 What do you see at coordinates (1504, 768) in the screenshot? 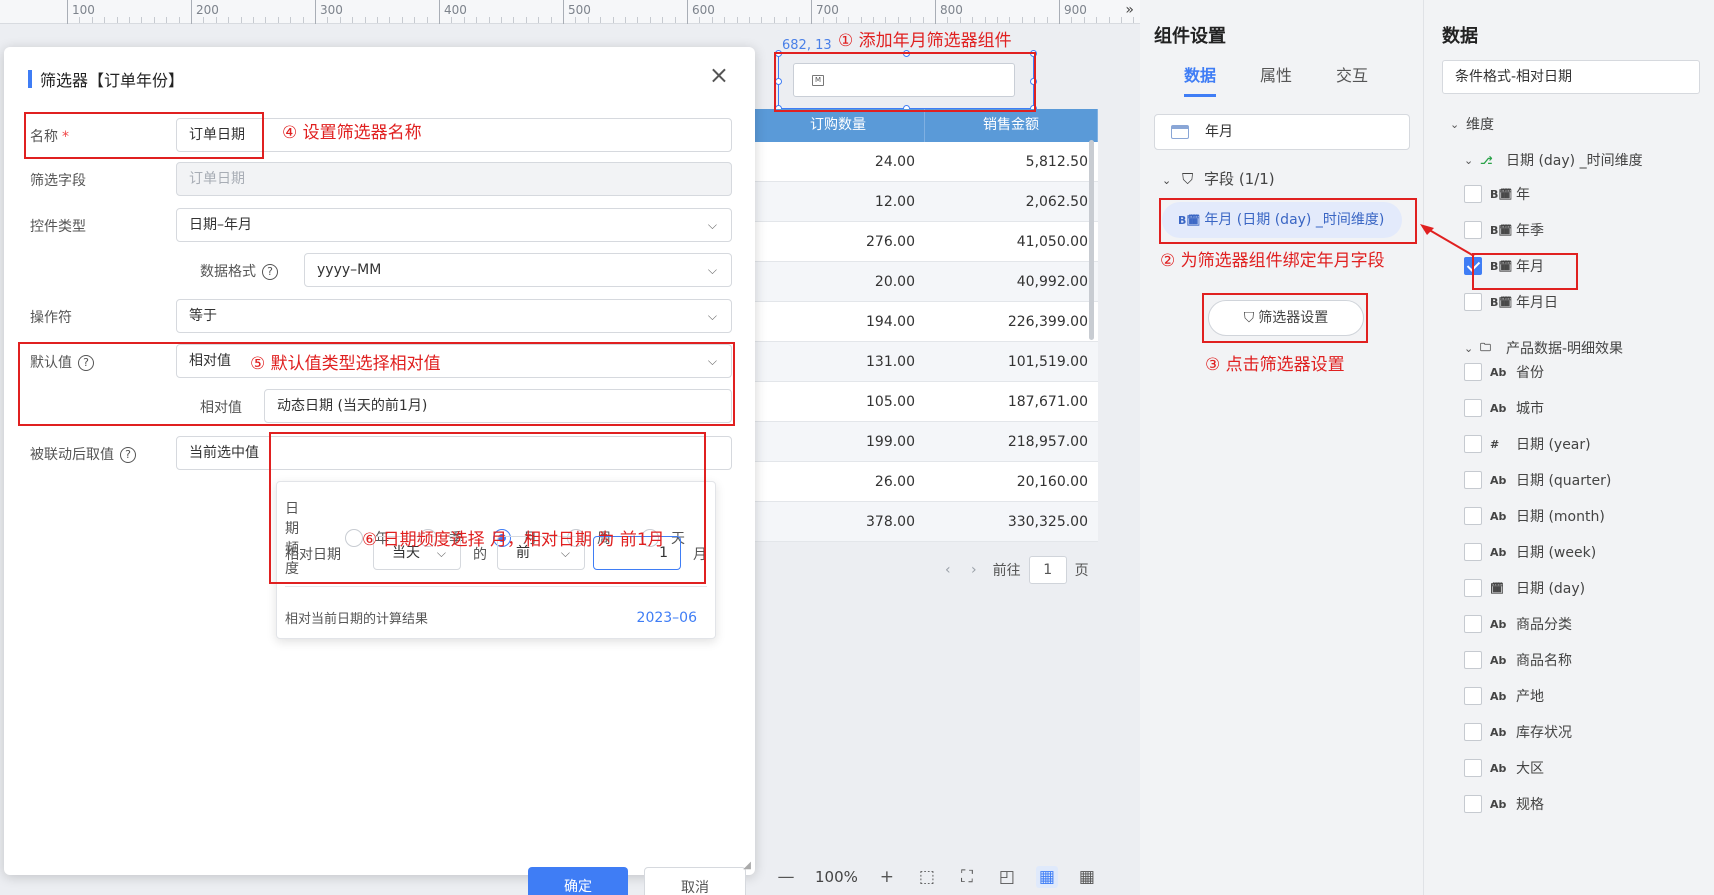
I see `field-item: Ab 大区` at bounding box center [1504, 768].